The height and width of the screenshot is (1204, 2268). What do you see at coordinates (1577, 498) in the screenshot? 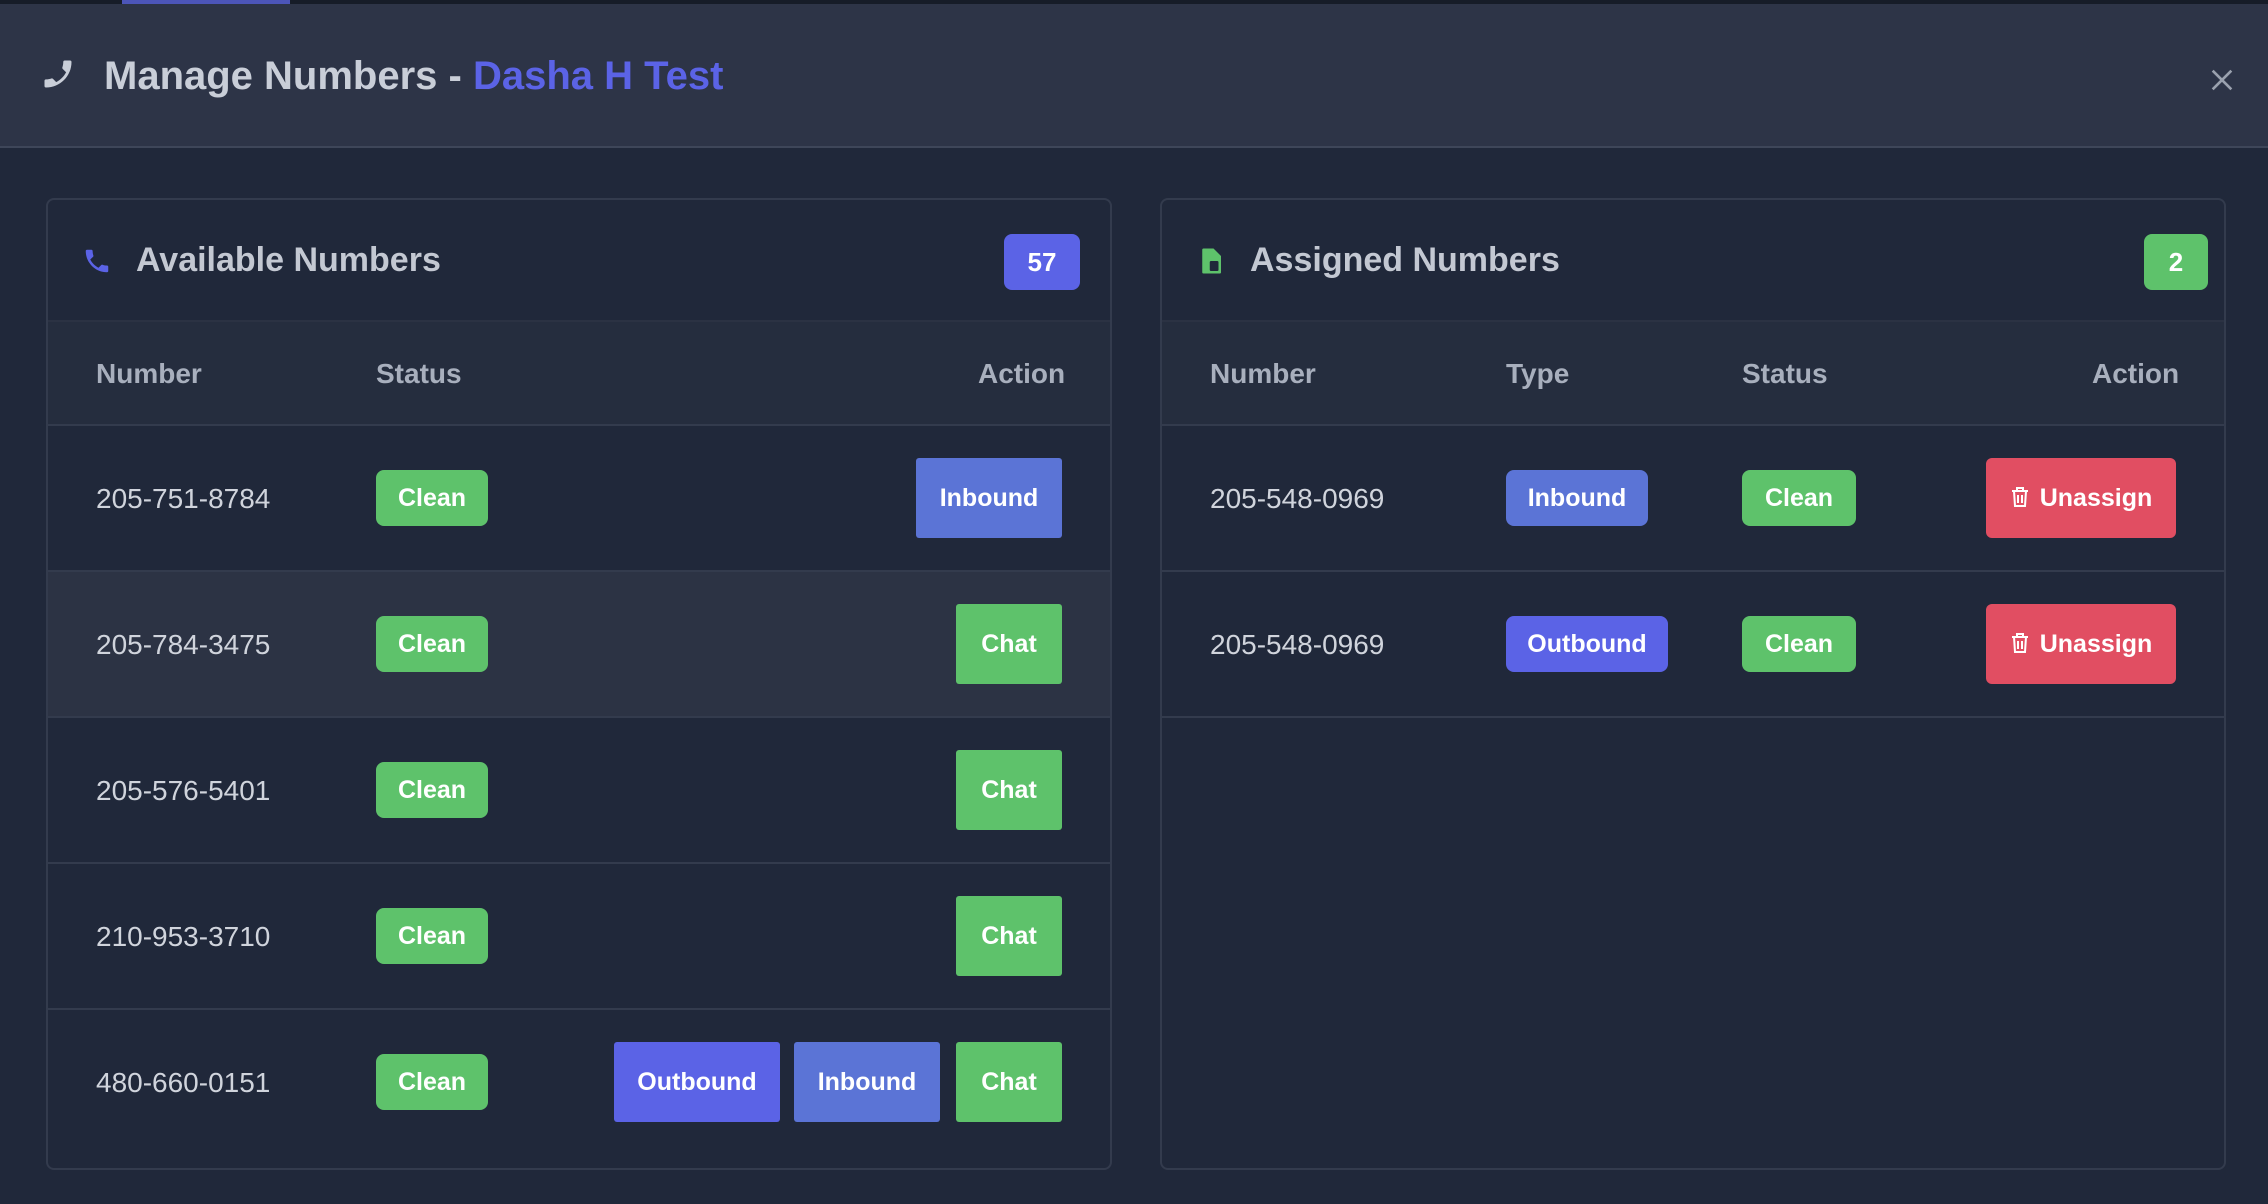
I see `type-badge: Inbound` at bounding box center [1577, 498].